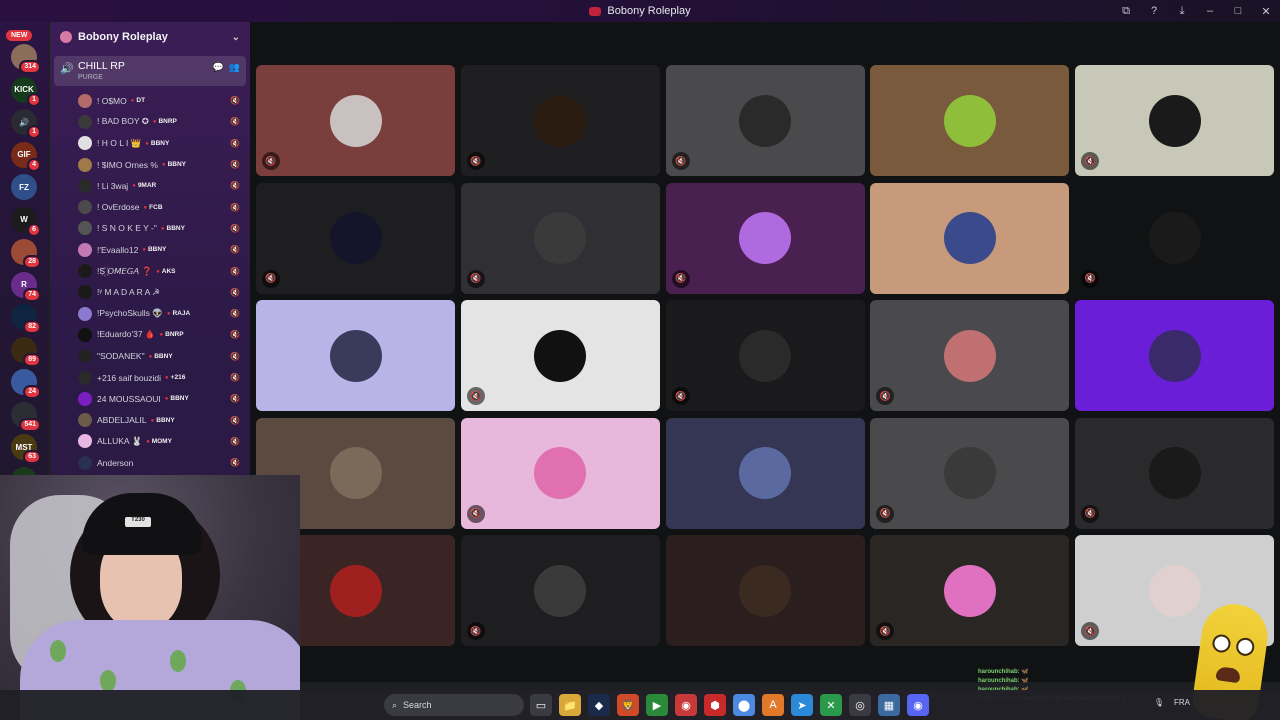  I want to click on server-icon: GIF 4, so click(26, 156).